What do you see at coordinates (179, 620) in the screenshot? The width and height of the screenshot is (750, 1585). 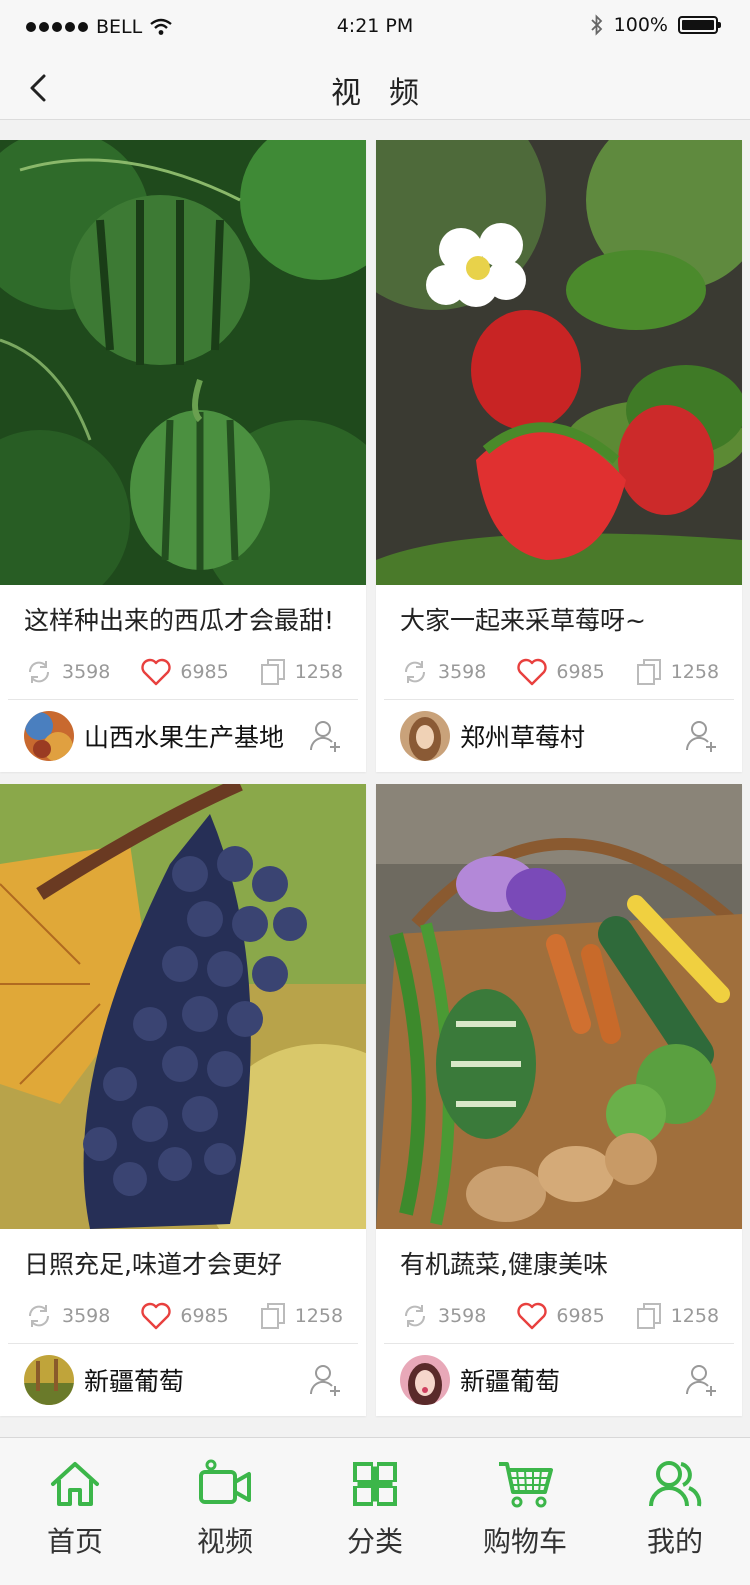 I see `video-title: 这样种出来的西瓜才会最甜!` at bounding box center [179, 620].